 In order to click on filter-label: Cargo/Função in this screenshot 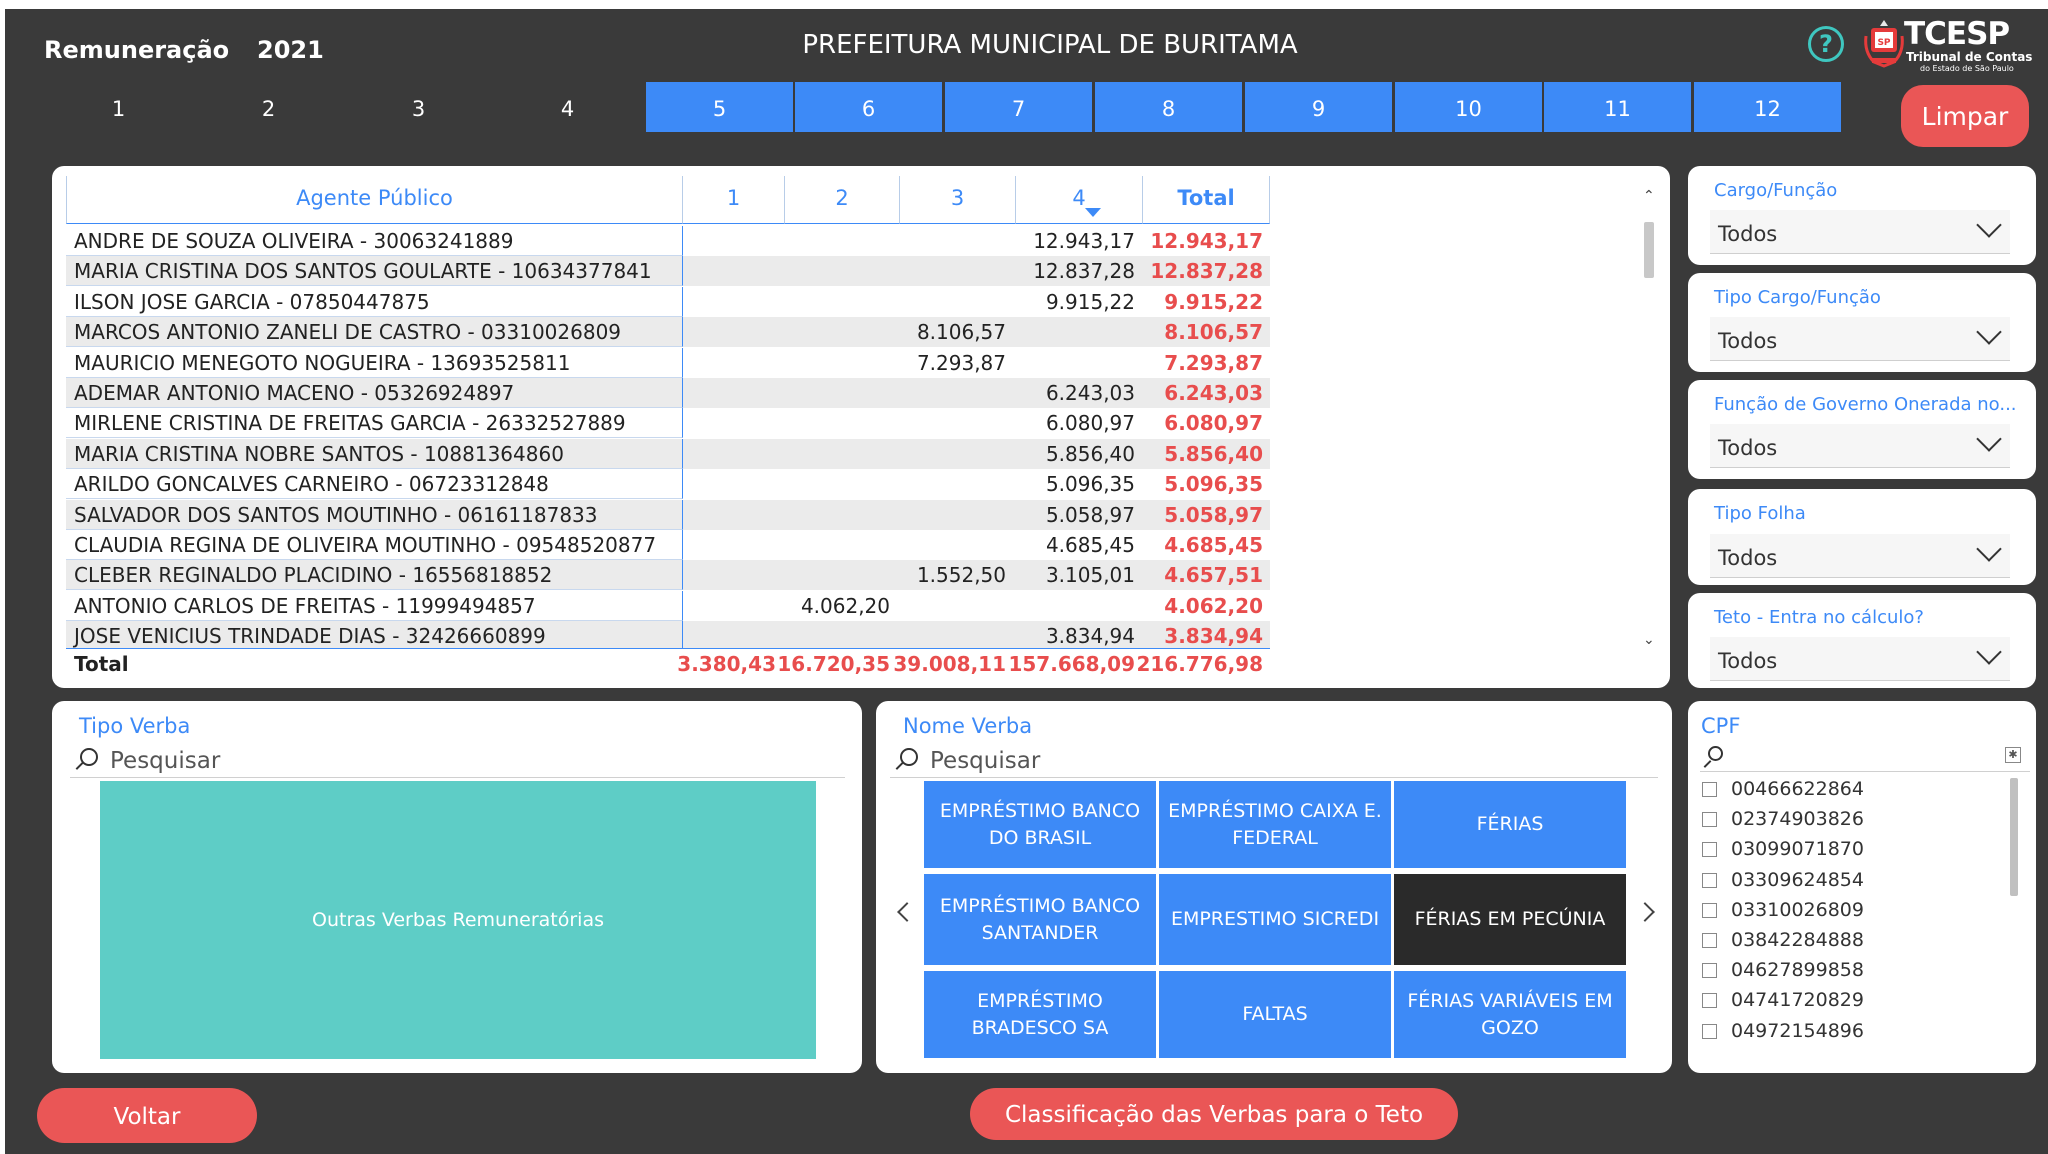, I will do `click(1776, 190)`.